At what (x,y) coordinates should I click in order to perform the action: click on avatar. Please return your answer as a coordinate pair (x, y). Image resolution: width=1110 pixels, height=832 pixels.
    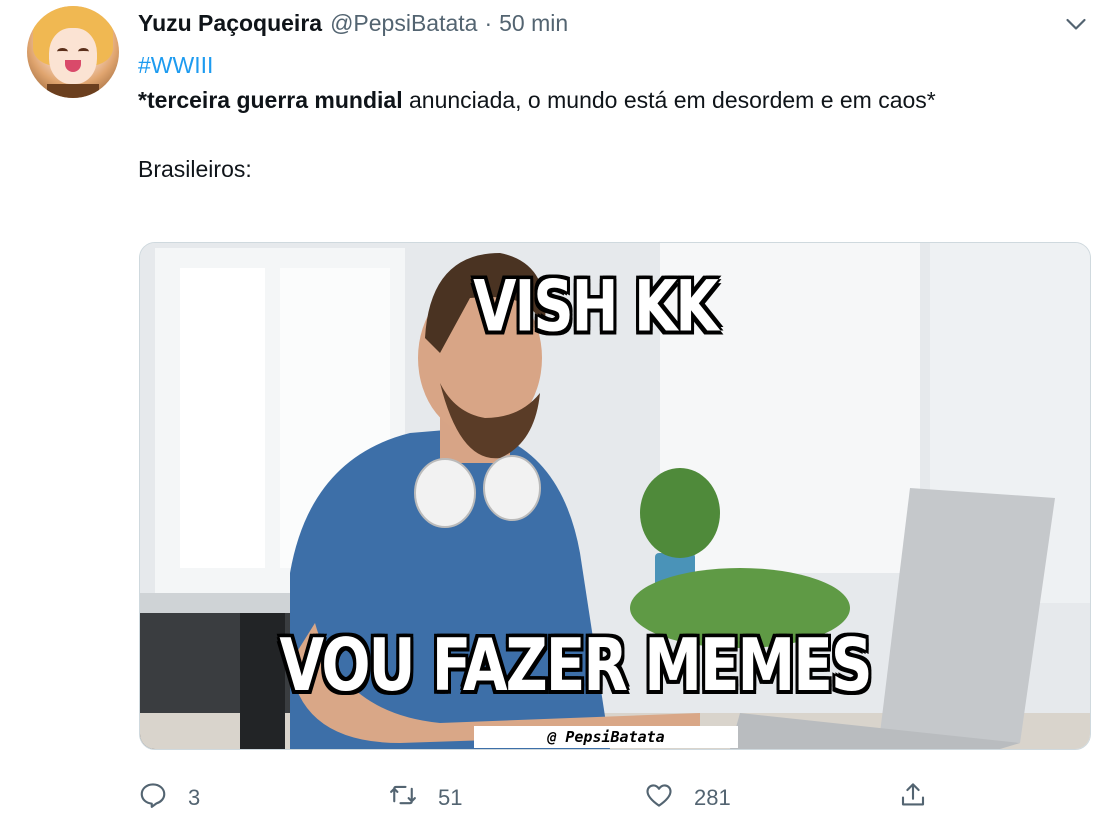
    Looking at the image, I should click on (73, 52).